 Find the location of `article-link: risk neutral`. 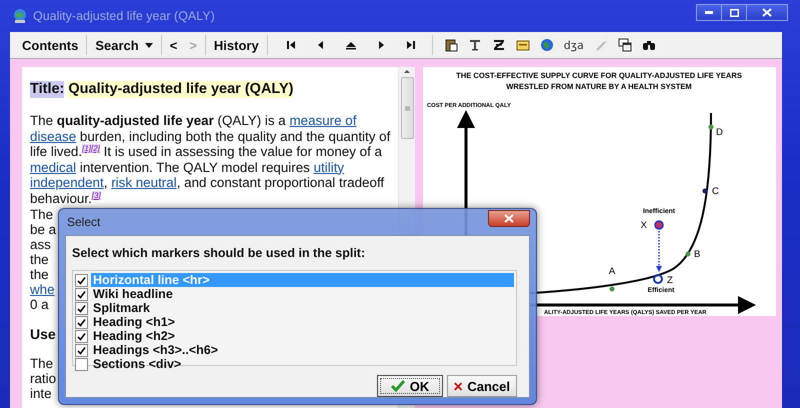

article-link: risk neutral is located at coordinates (144, 182).